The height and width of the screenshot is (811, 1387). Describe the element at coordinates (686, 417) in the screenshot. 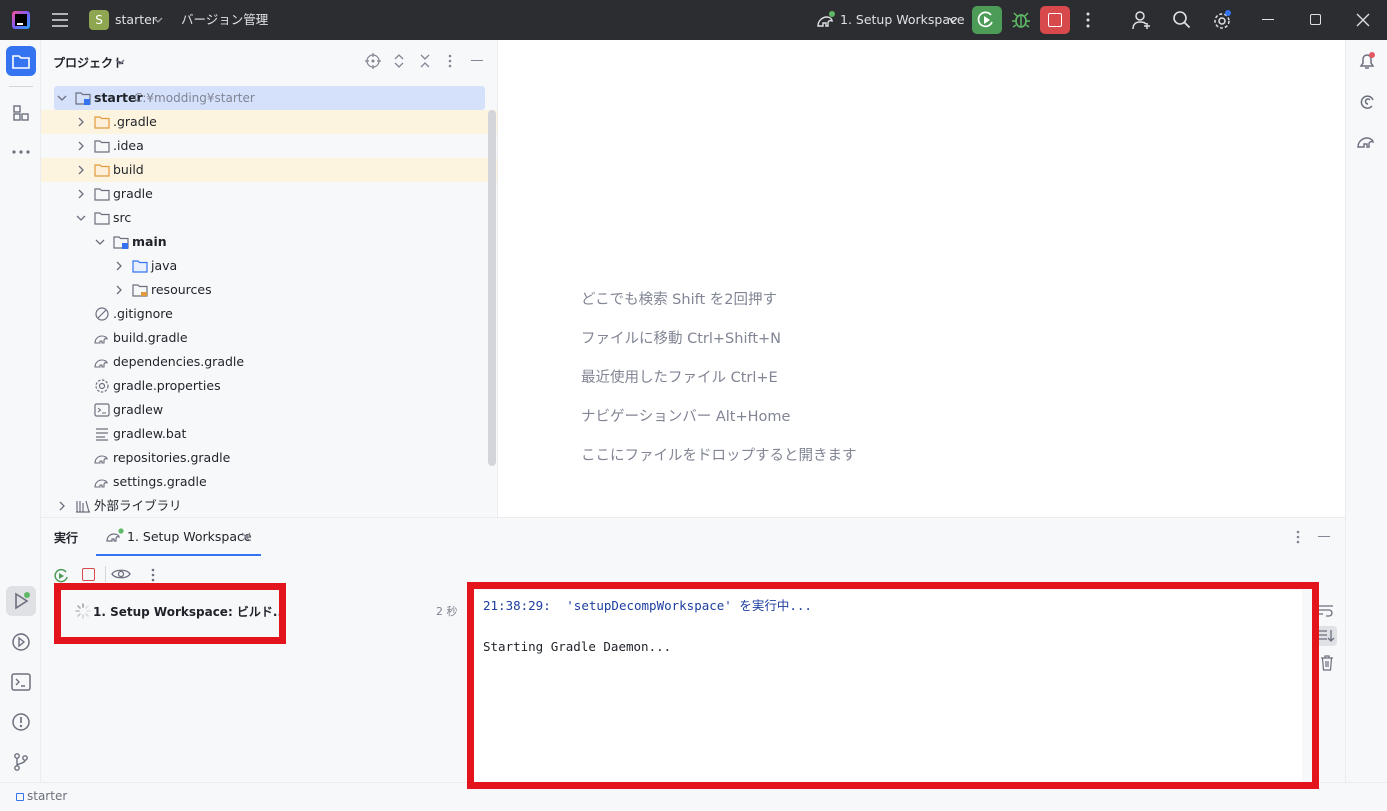

I see `editor-hint: ナビゲーションバー Alt+Home` at that location.